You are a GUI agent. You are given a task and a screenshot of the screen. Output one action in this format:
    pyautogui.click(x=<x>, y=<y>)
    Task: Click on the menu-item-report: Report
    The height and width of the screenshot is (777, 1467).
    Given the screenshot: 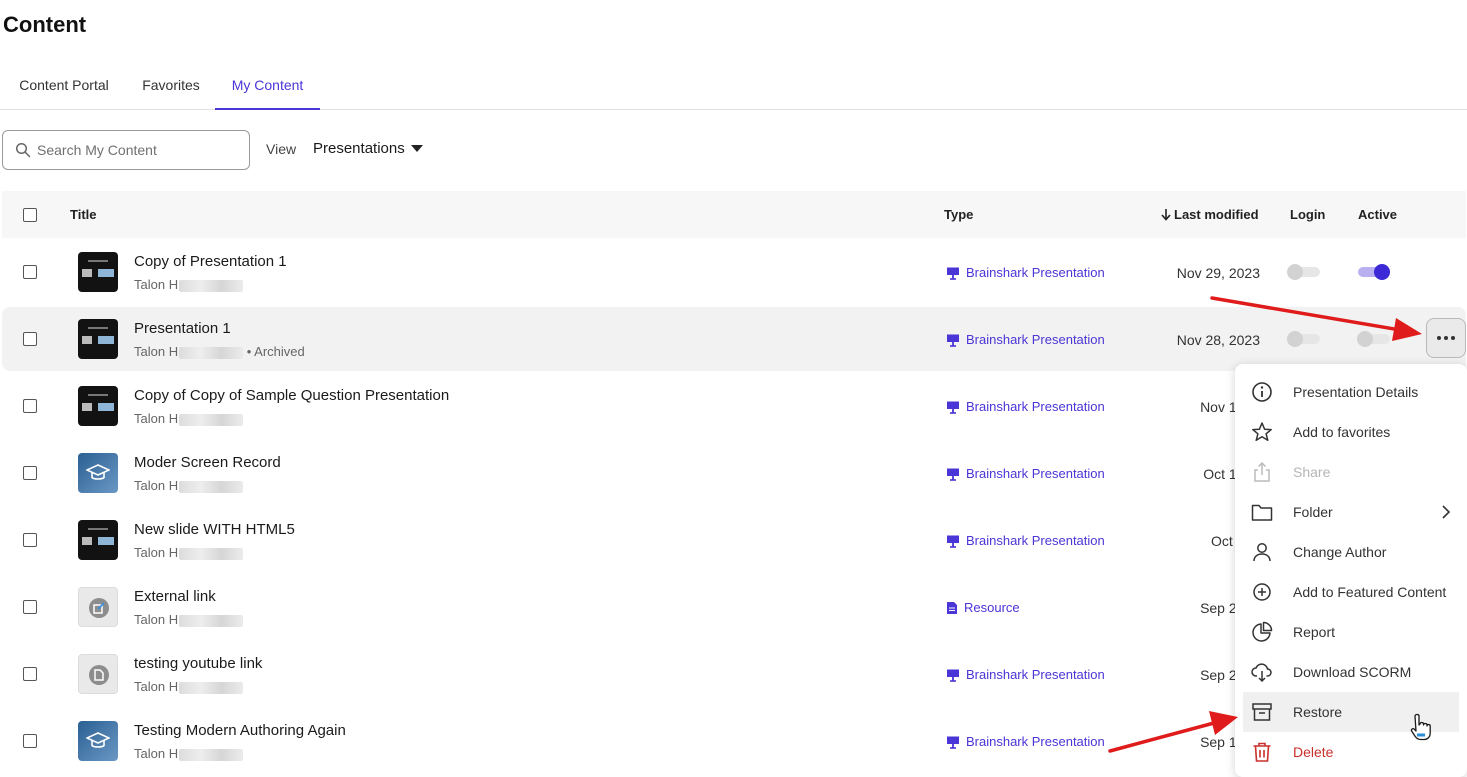 What is the action you would take?
    pyautogui.click(x=1351, y=632)
    